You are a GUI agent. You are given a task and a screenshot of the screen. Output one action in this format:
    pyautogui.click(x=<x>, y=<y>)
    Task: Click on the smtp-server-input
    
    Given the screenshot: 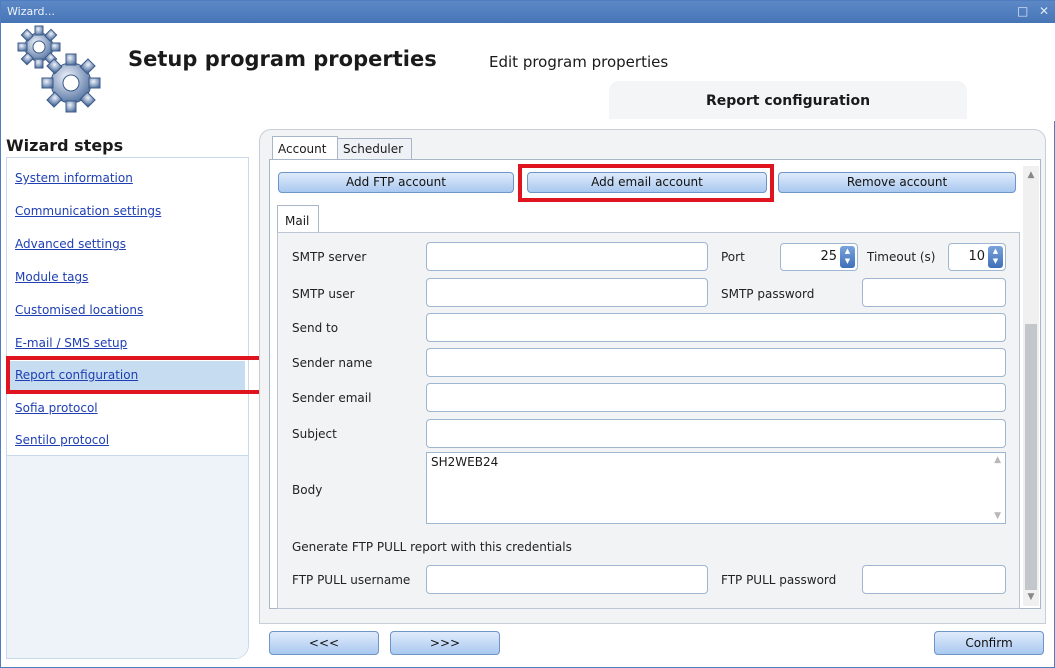 What is the action you would take?
    pyautogui.click(x=567, y=256)
    